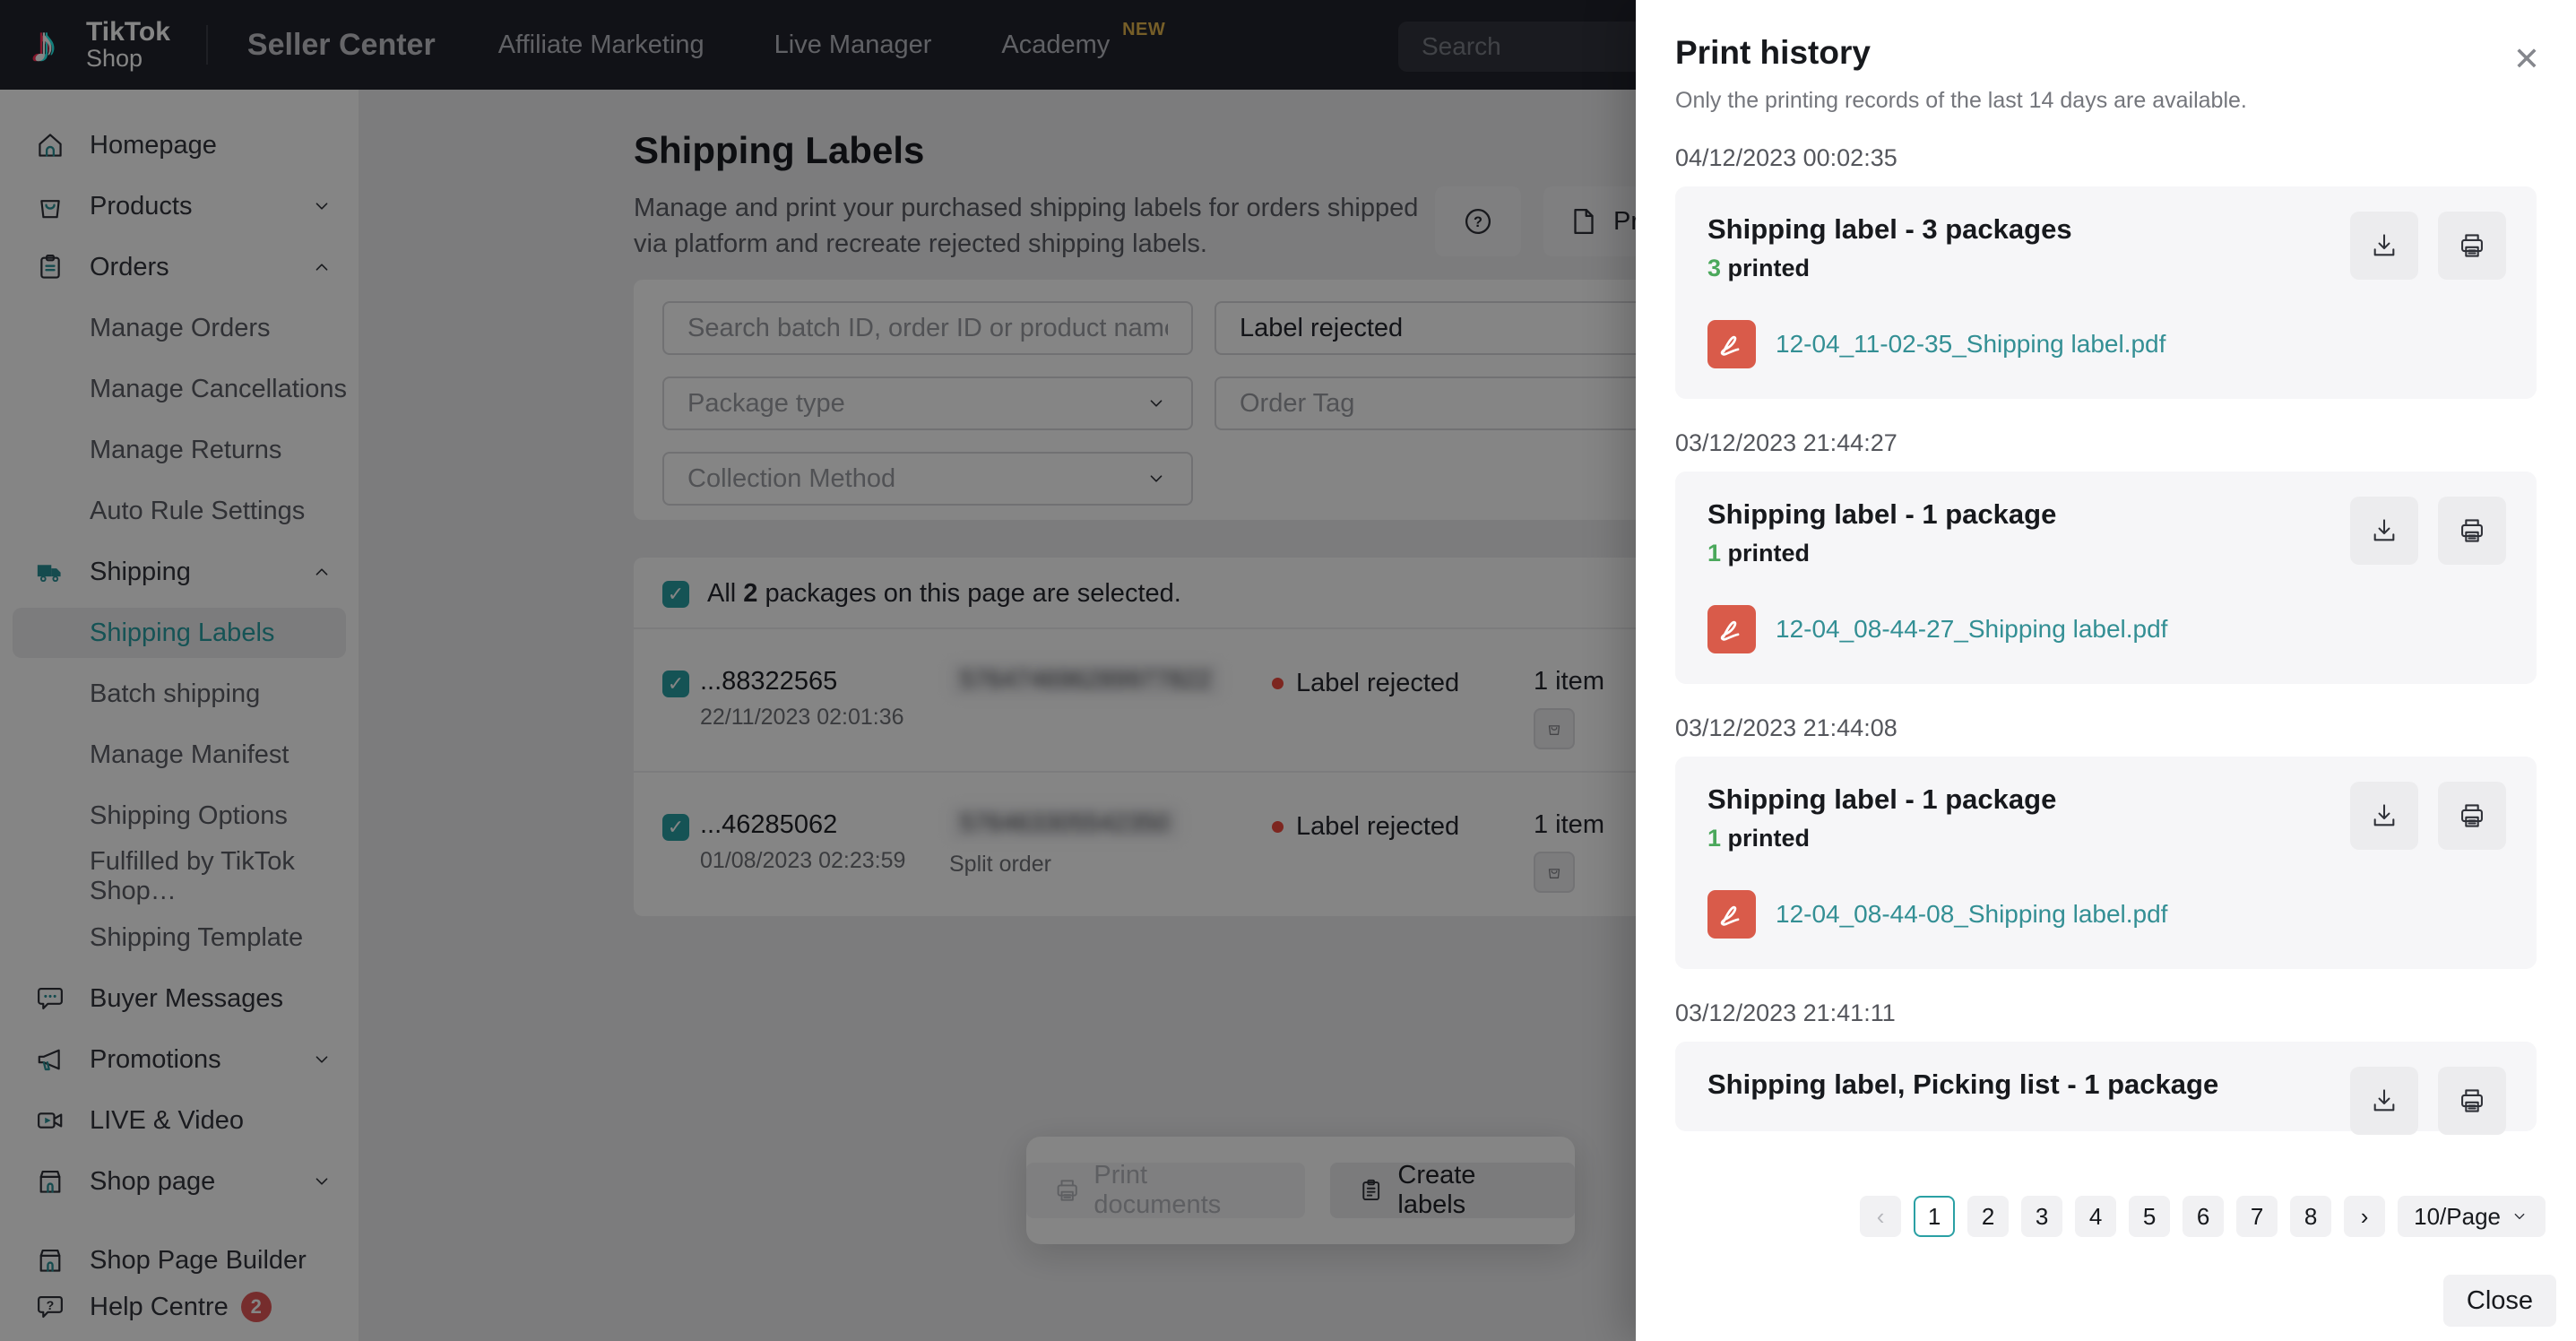 Image resolution: width=2576 pixels, height=1341 pixels. What do you see at coordinates (2311, 1216) in the screenshot?
I see `page-button: 8` at bounding box center [2311, 1216].